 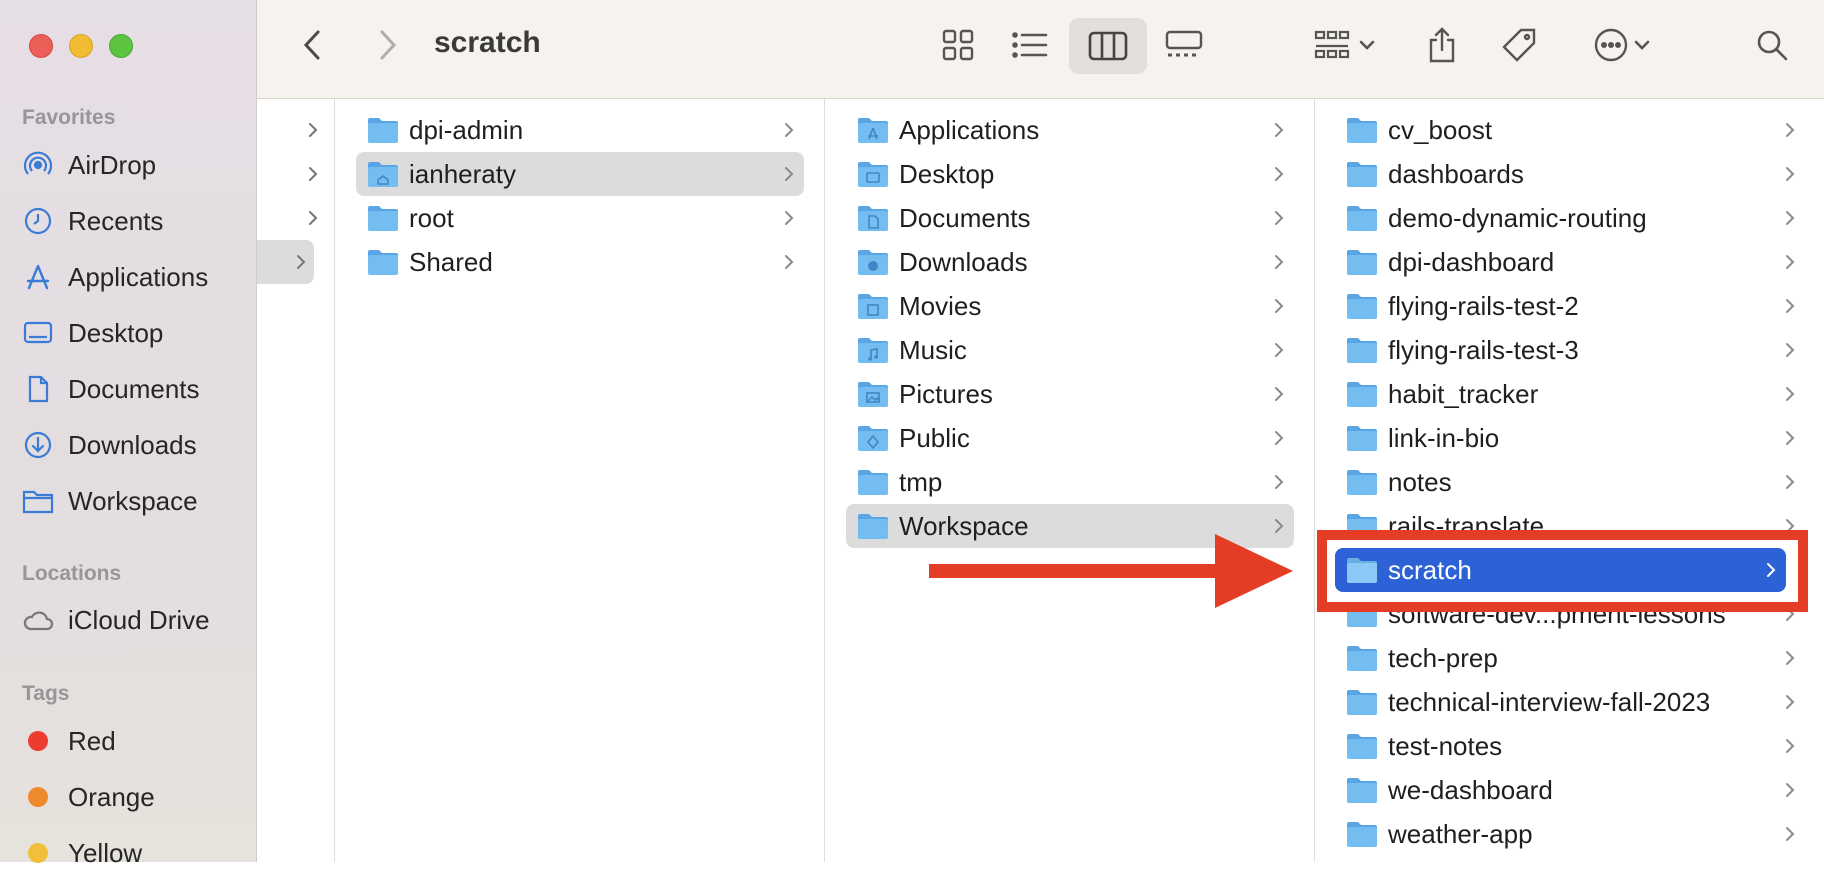 I want to click on icon-view-button, so click(x=958, y=45).